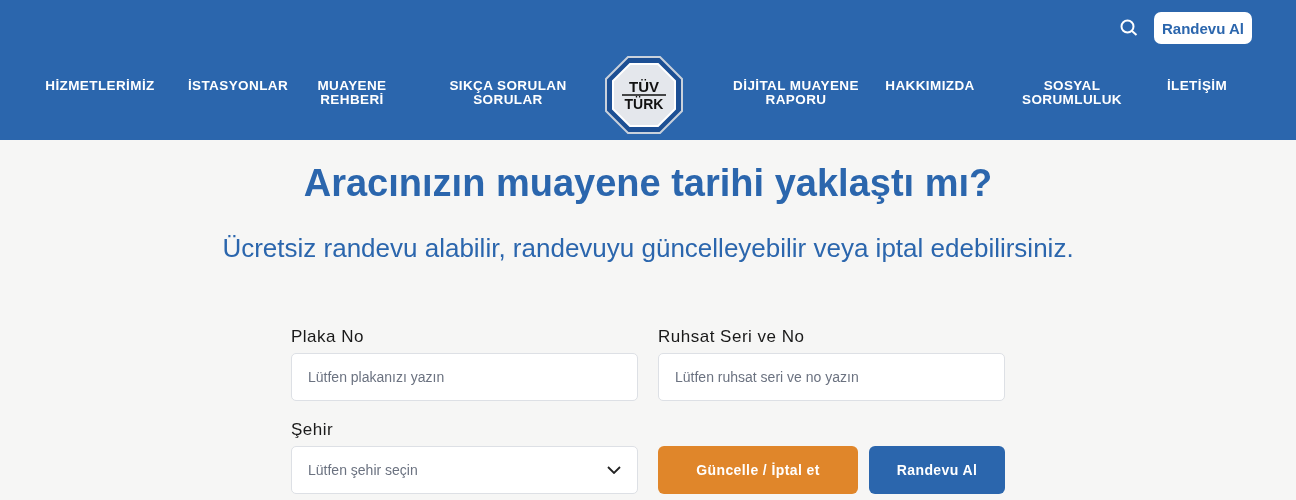 The image size is (1296, 500). What do you see at coordinates (1072, 93) in the screenshot?
I see `social-link: SOSYAL SORUMLULUK` at bounding box center [1072, 93].